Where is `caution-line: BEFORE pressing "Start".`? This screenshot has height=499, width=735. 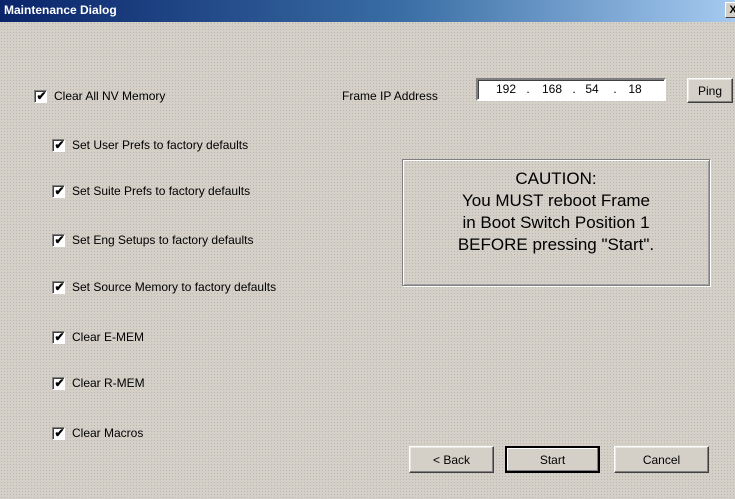 caution-line: BEFORE pressing "Start". is located at coordinates (556, 244).